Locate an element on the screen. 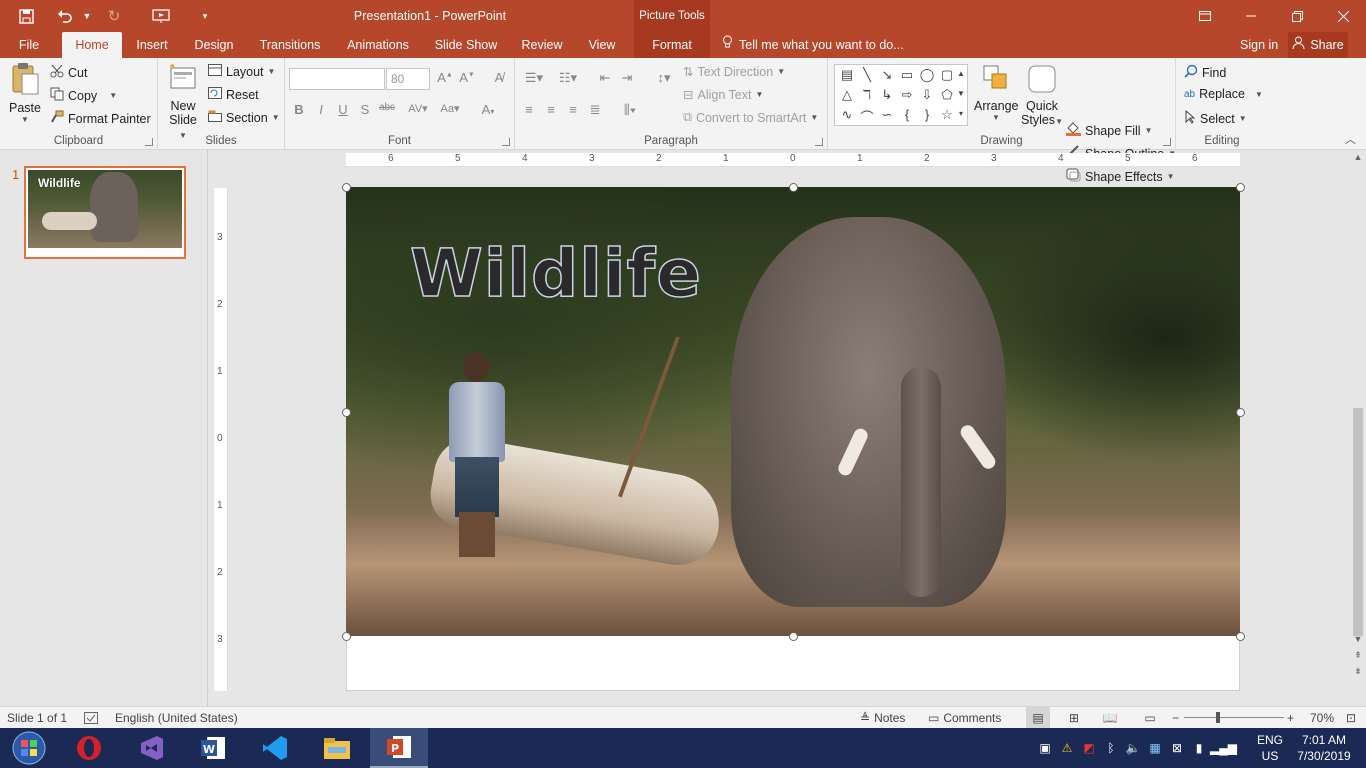  elbow-arrow-icon: ↳ is located at coordinates (887, 95).